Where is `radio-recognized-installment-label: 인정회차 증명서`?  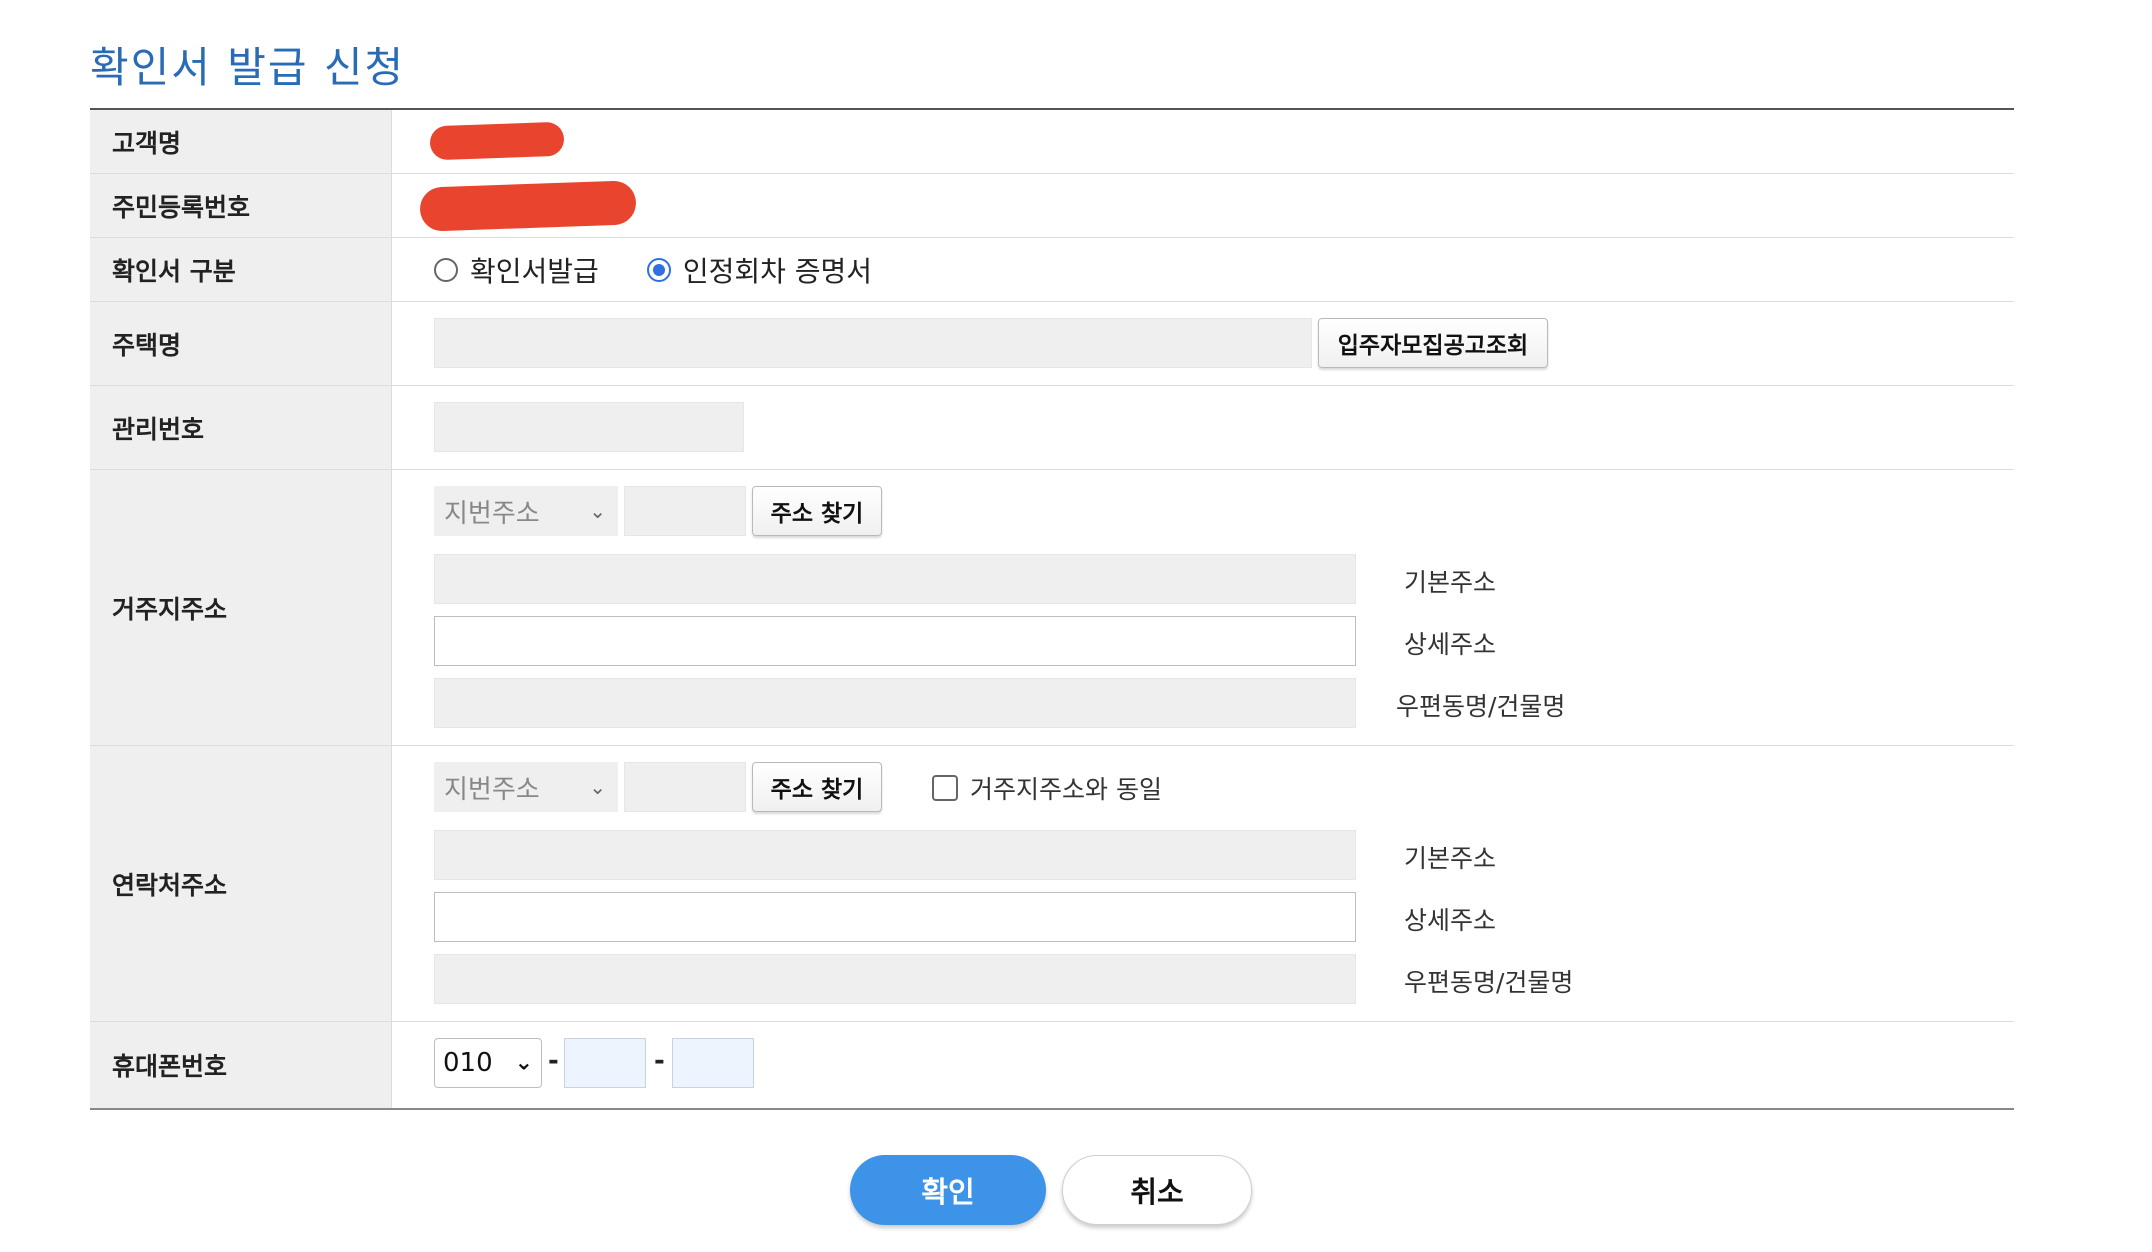 radio-recognized-installment-label: 인정회차 증명서 is located at coordinates (777, 270).